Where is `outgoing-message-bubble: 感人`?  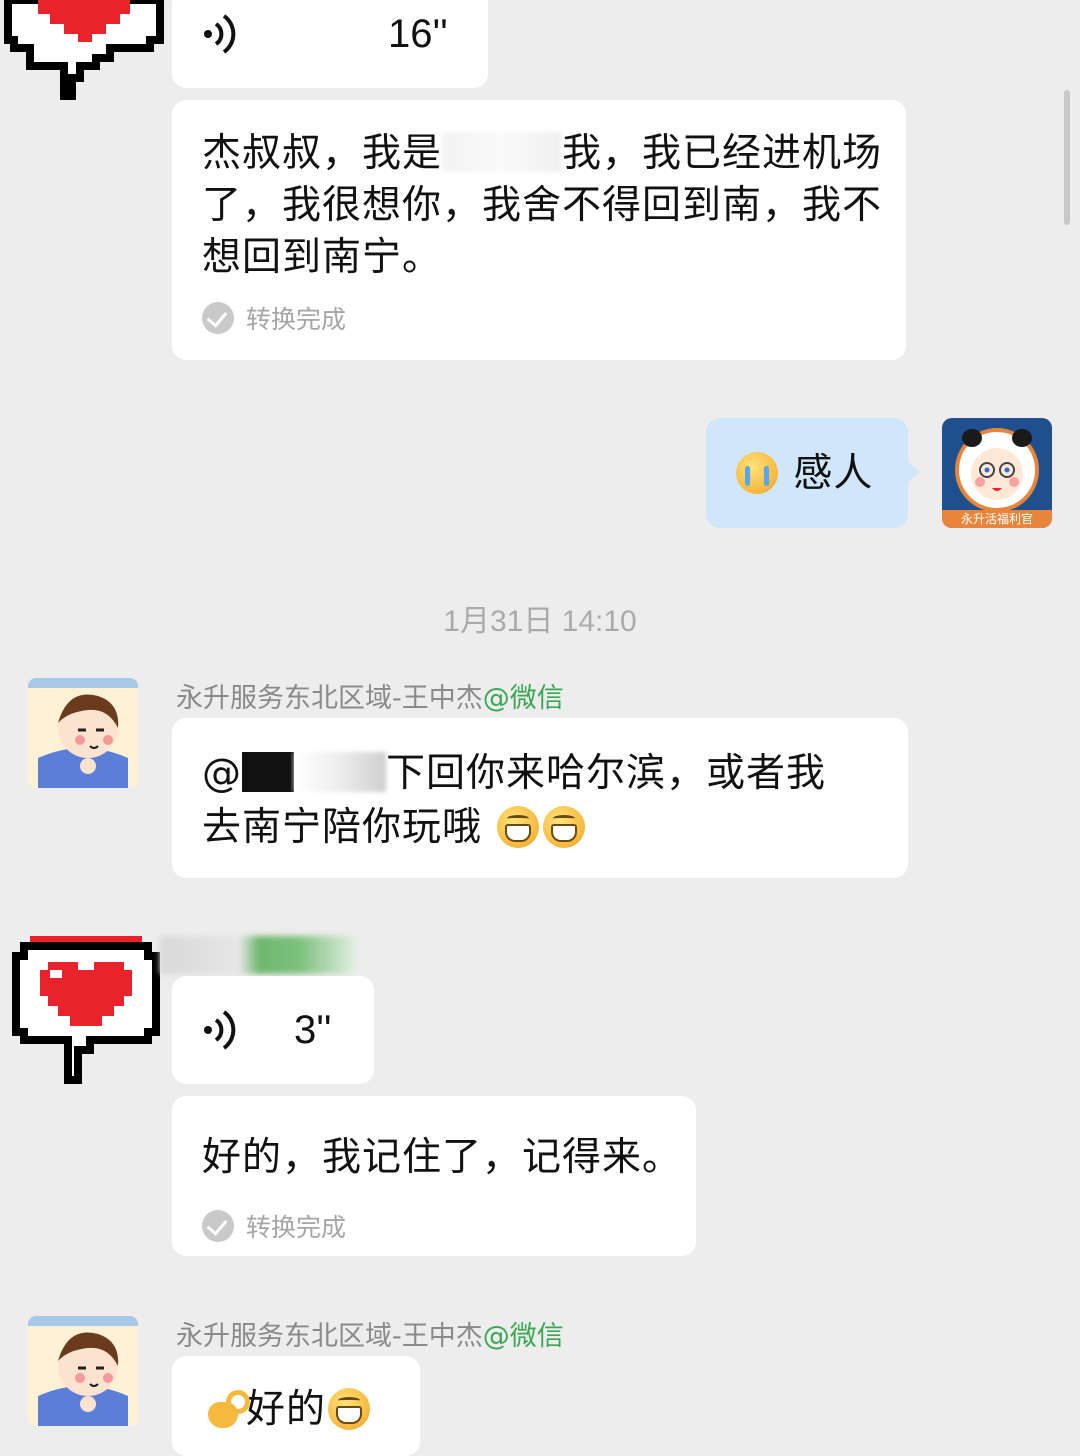 outgoing-message-bubble: 感人 is located at coordinates (807, 473).